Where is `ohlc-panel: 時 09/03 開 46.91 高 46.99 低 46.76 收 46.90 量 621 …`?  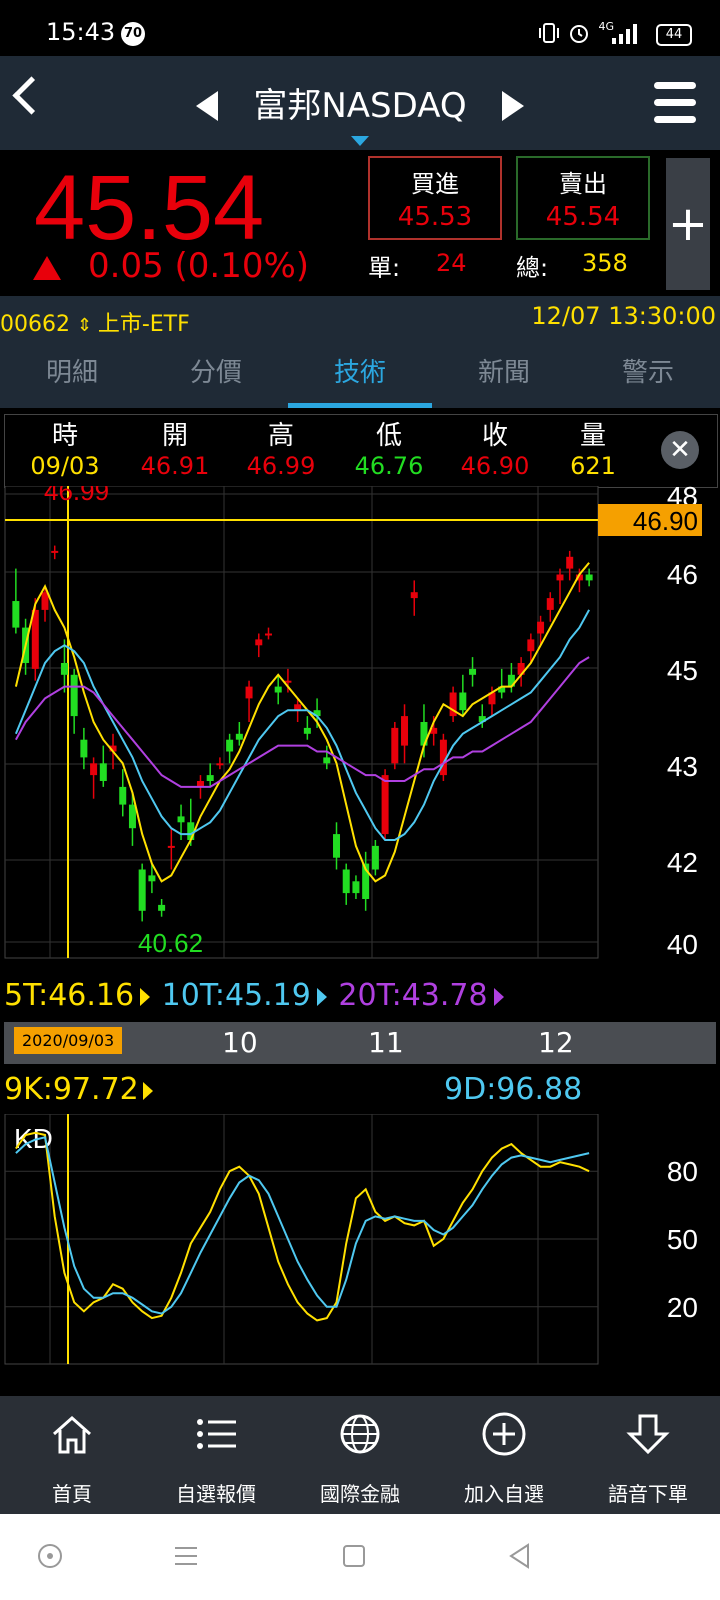
ohlc-panel: 時 09/03 開 46.91 高 46.99 低 46.76 收 46.90 量 621 … is located at coordinates (361, 451).